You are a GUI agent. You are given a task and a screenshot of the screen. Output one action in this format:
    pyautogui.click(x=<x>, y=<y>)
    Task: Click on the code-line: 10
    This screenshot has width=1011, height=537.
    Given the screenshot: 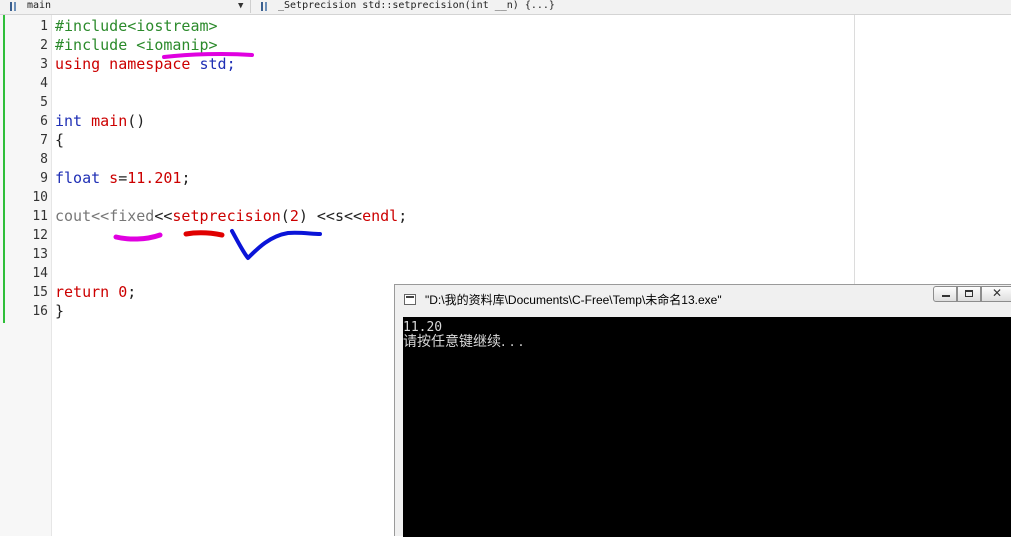 What is the action you would take?
    pyautogui.click(x=425, y=197)
    